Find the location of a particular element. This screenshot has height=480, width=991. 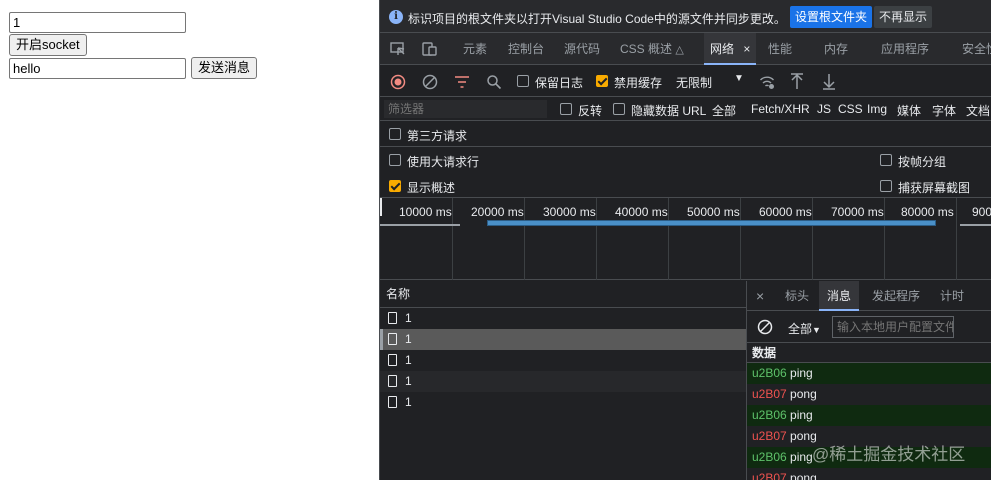

device-toolbar-icon is located at coordinates (430, 49).